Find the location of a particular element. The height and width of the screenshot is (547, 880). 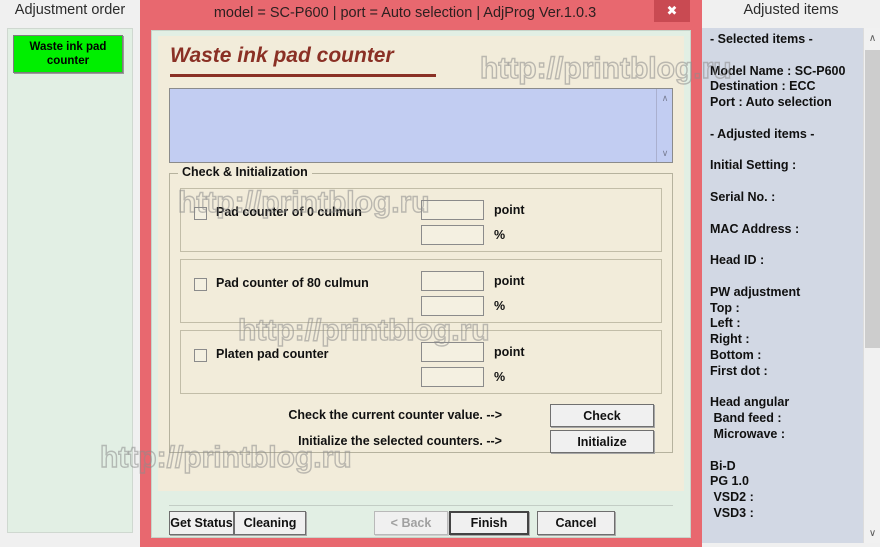

adjusted-items-scrollbar: ∧ ∨ is located at coordinates (871, 285).